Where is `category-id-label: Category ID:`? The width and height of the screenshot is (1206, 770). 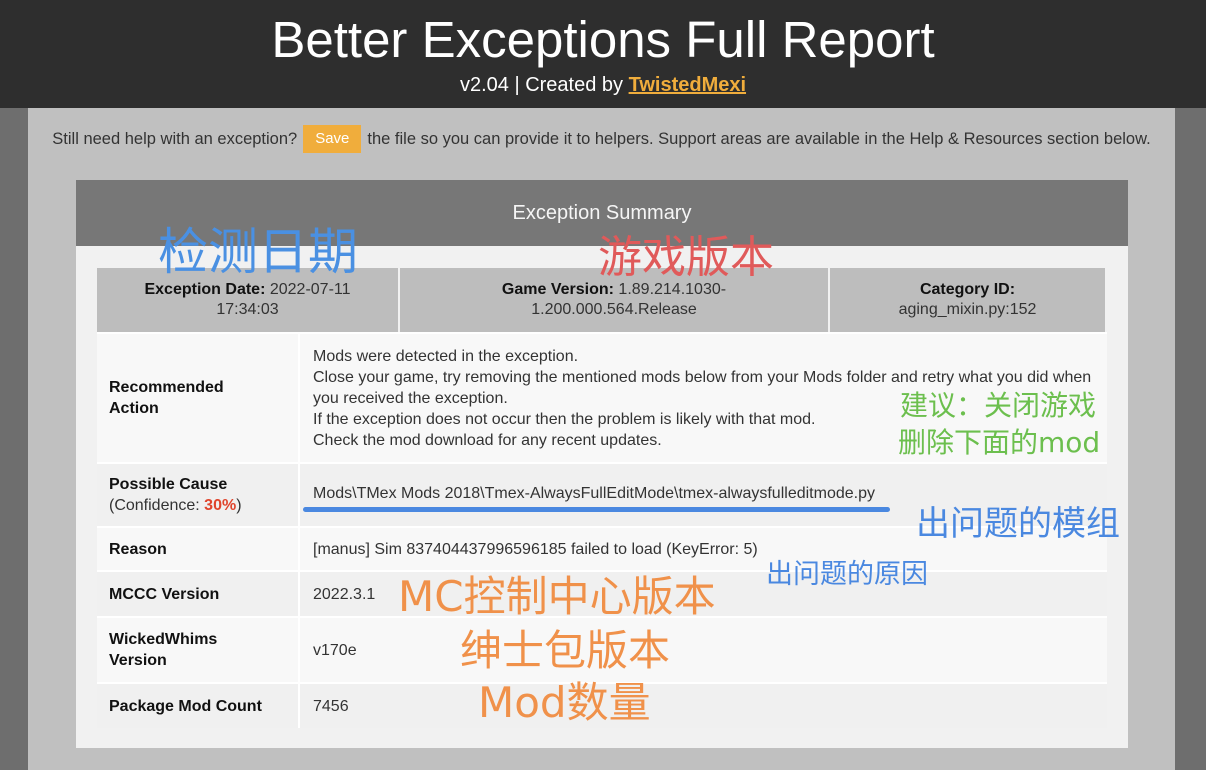 category-id-label: Category ID: is located at coordinates (967, 289).